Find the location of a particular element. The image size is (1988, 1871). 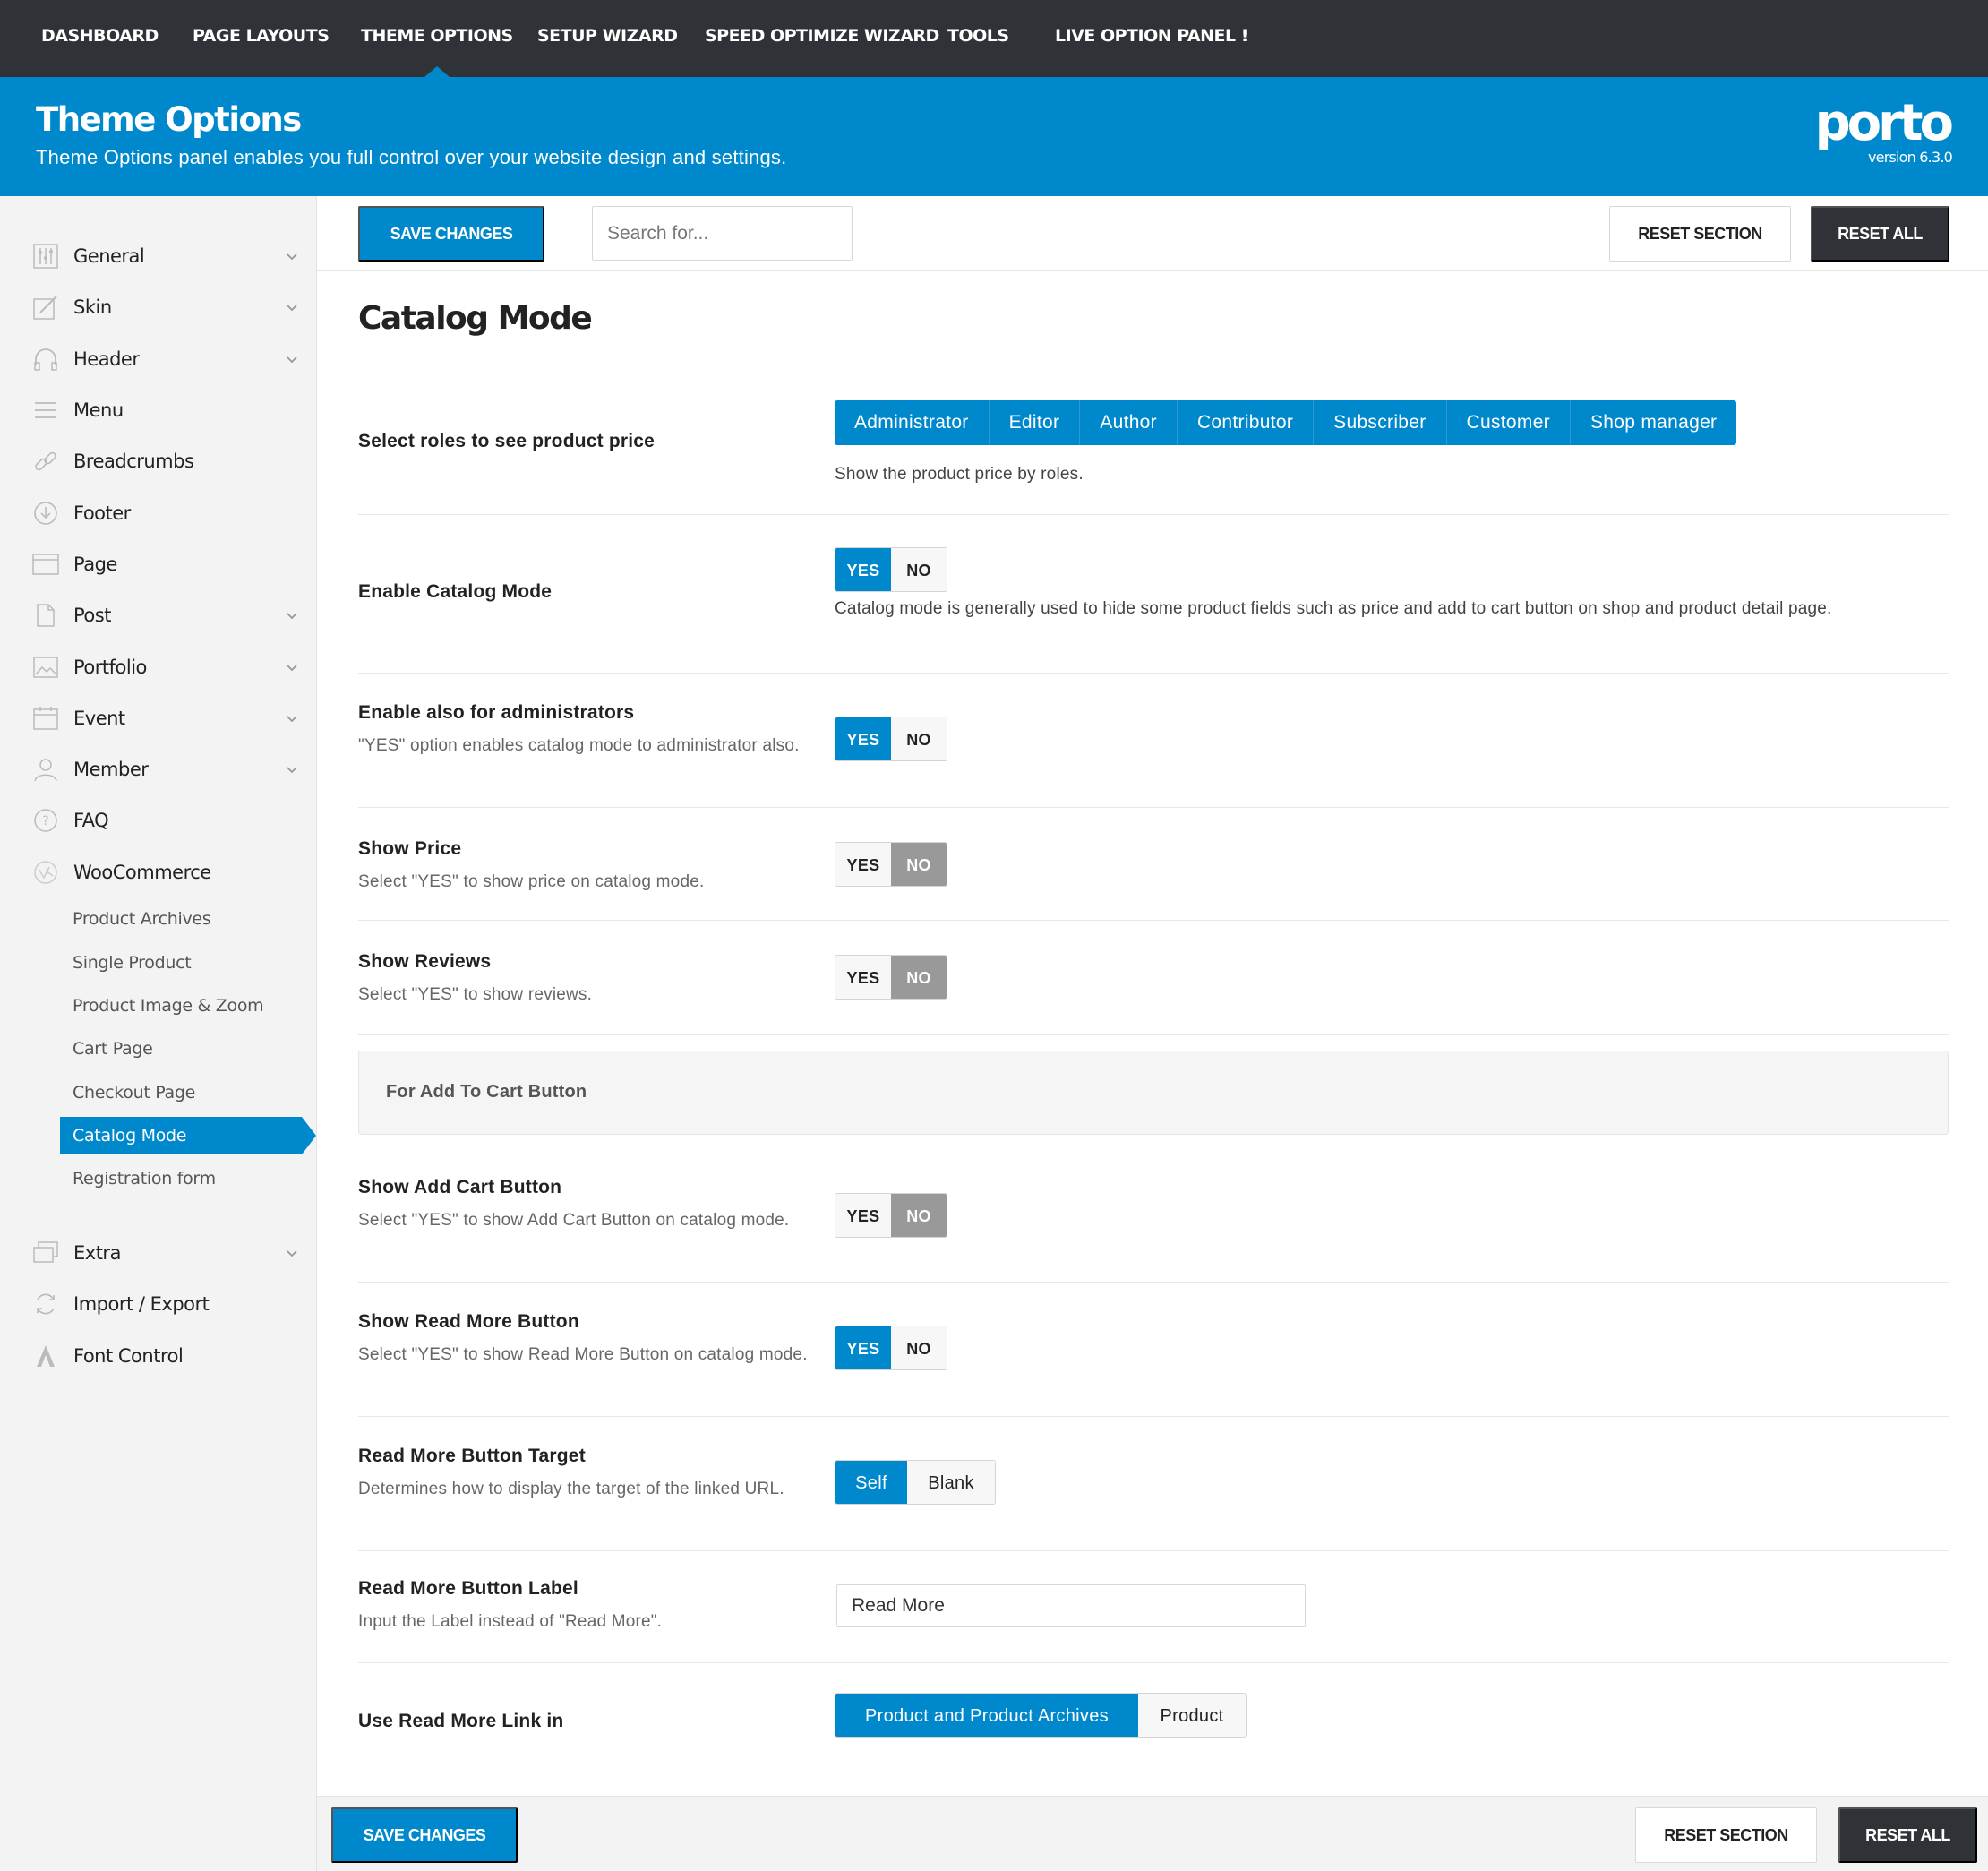

user-icon is located at coordinates (45, 769).